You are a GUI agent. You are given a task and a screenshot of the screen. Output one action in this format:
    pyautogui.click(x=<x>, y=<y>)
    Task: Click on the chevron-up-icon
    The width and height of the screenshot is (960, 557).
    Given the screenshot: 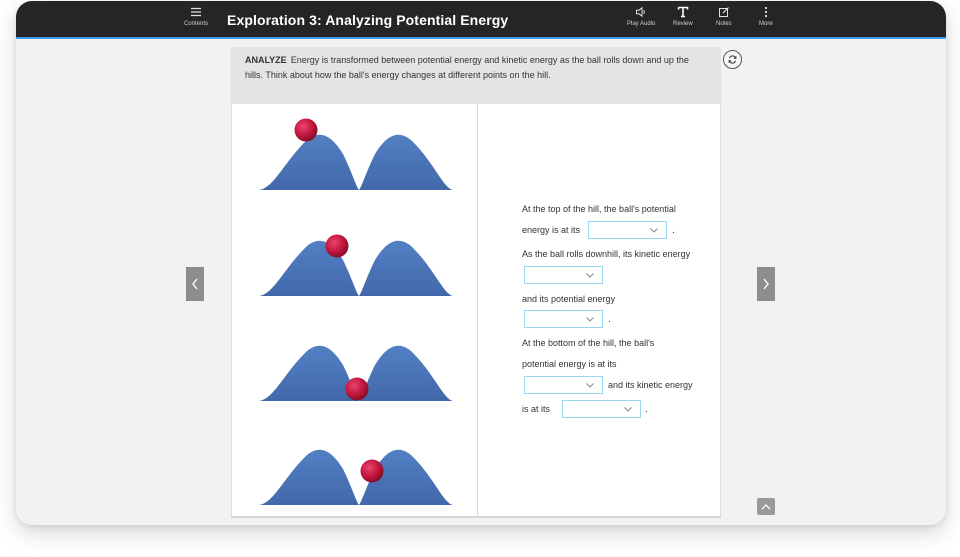 What is the action you would take?
    pyautogui.click(x=766, y=507)
    